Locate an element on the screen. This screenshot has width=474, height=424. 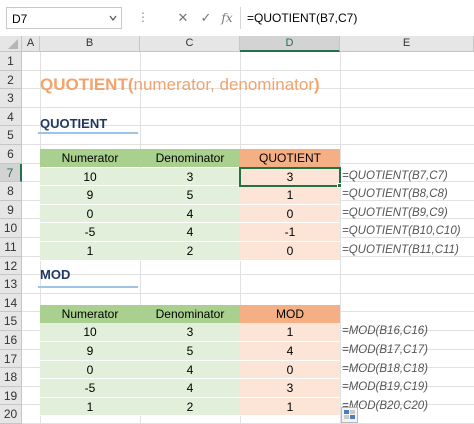
q-numerator-cell: 1 is located at coordinates (90, 251).